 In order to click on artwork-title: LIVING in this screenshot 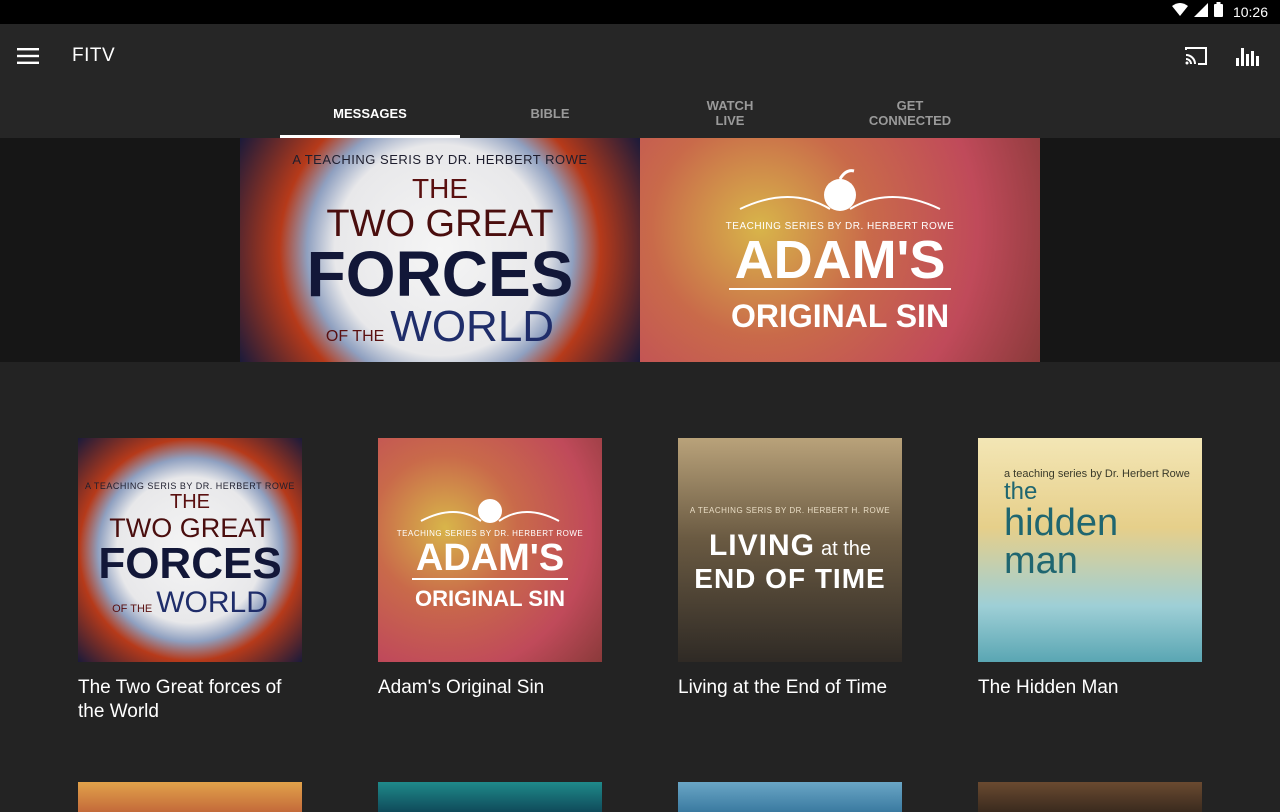, I will do `click(761, 545)`.